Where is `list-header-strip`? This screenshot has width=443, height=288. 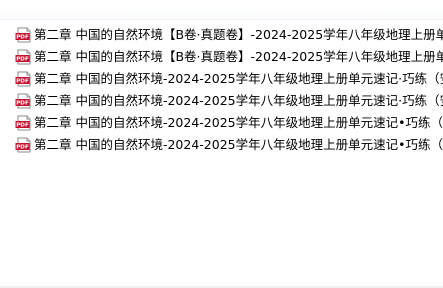
list-header-strip is located at coordinates (221, 10).